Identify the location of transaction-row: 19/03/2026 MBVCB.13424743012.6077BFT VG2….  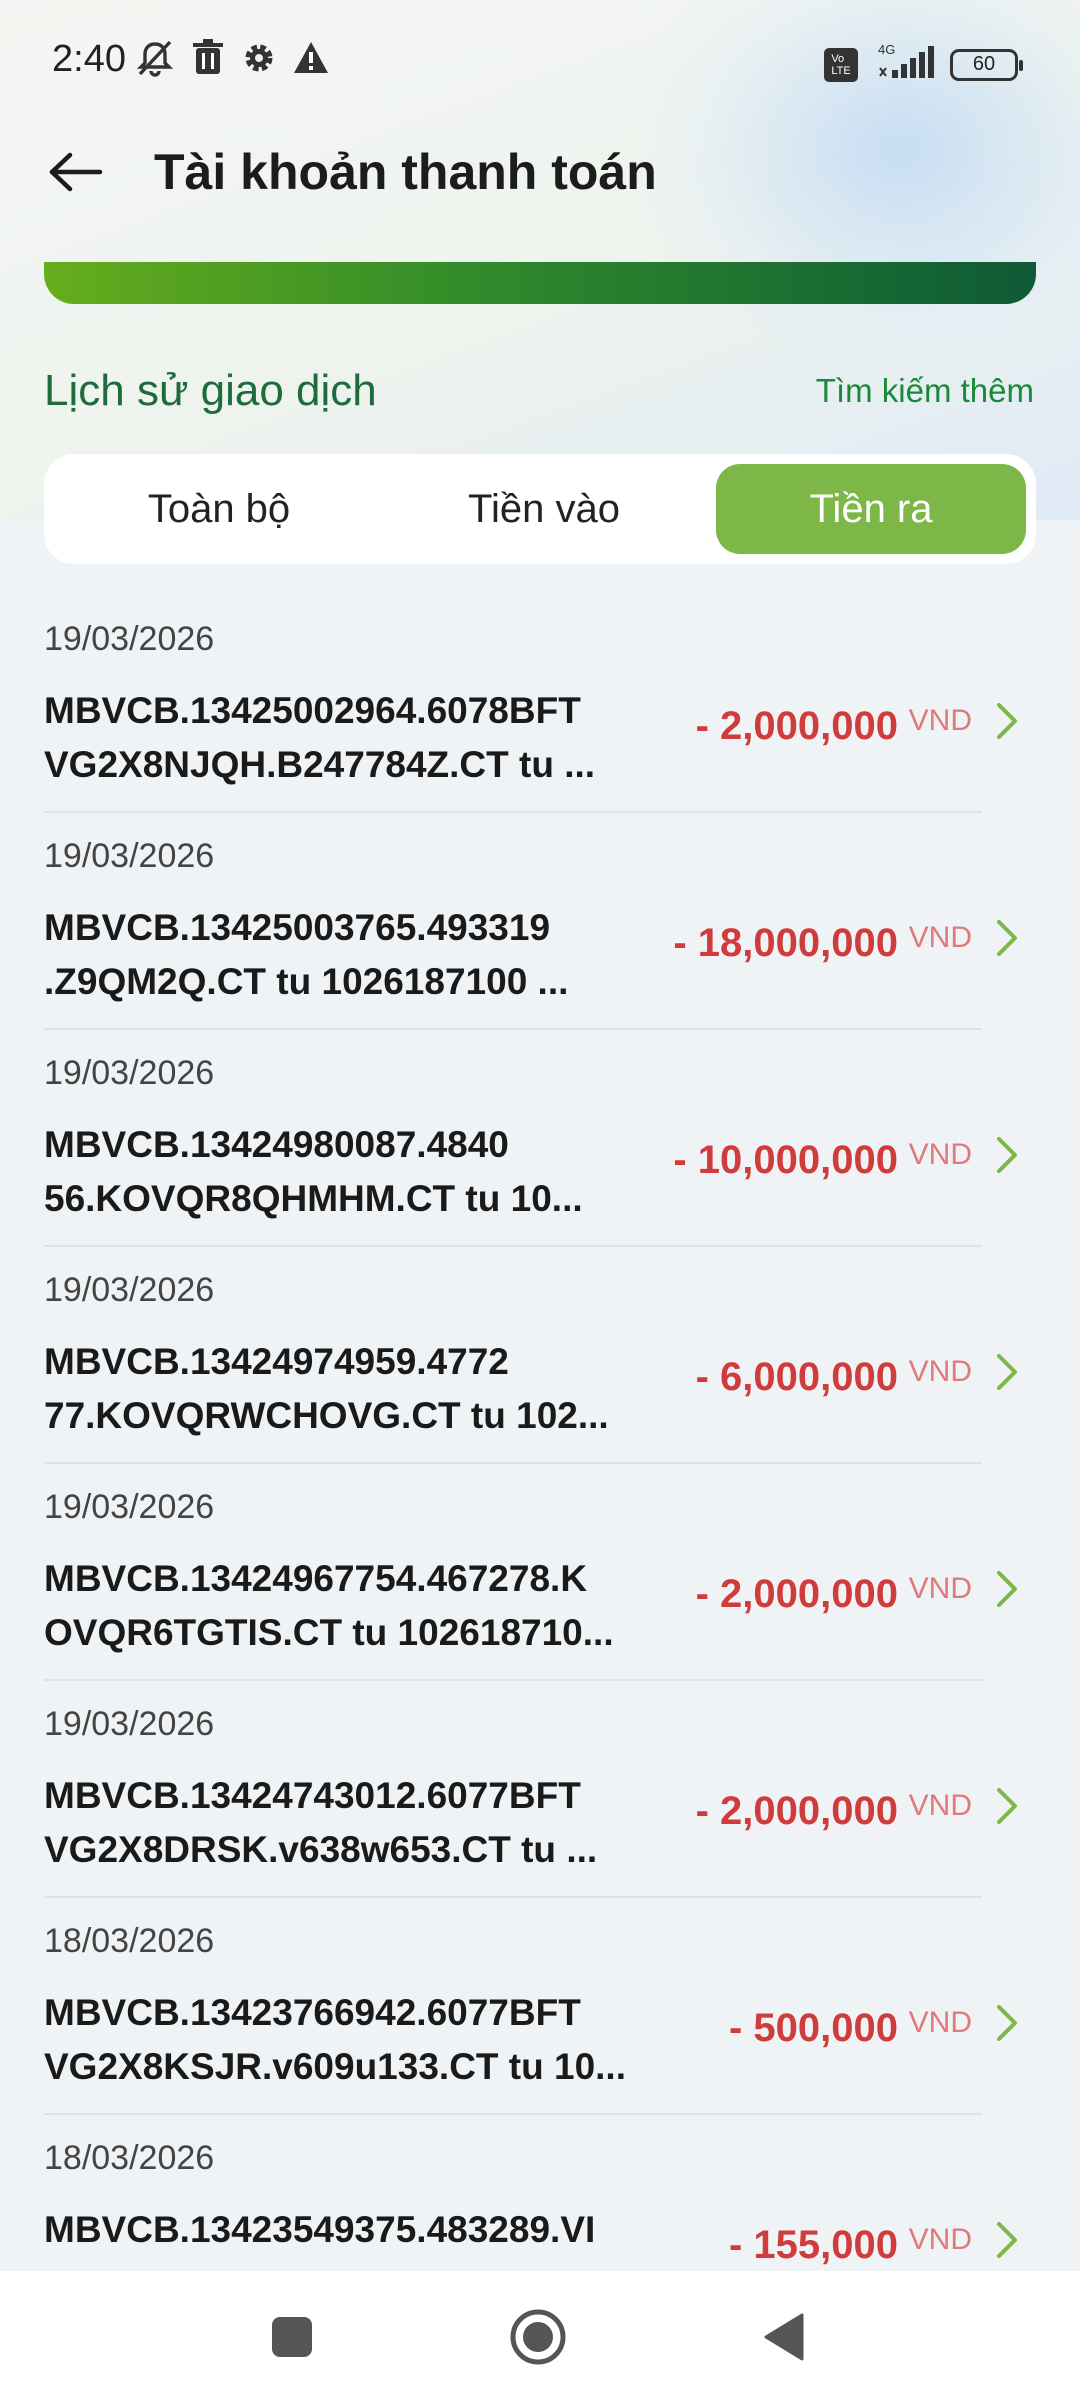
(540, 1789).